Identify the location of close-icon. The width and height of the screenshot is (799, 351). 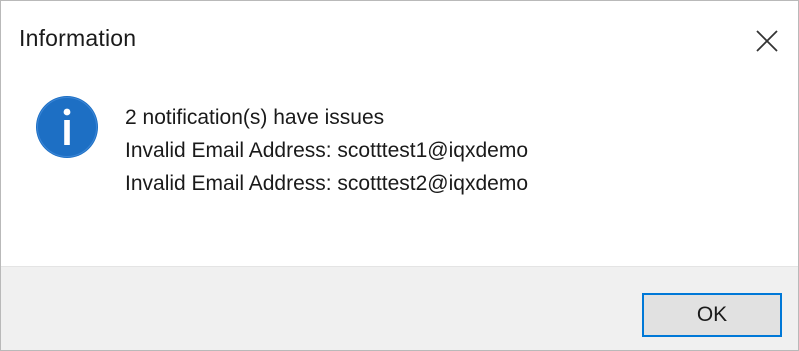
(767, 41).